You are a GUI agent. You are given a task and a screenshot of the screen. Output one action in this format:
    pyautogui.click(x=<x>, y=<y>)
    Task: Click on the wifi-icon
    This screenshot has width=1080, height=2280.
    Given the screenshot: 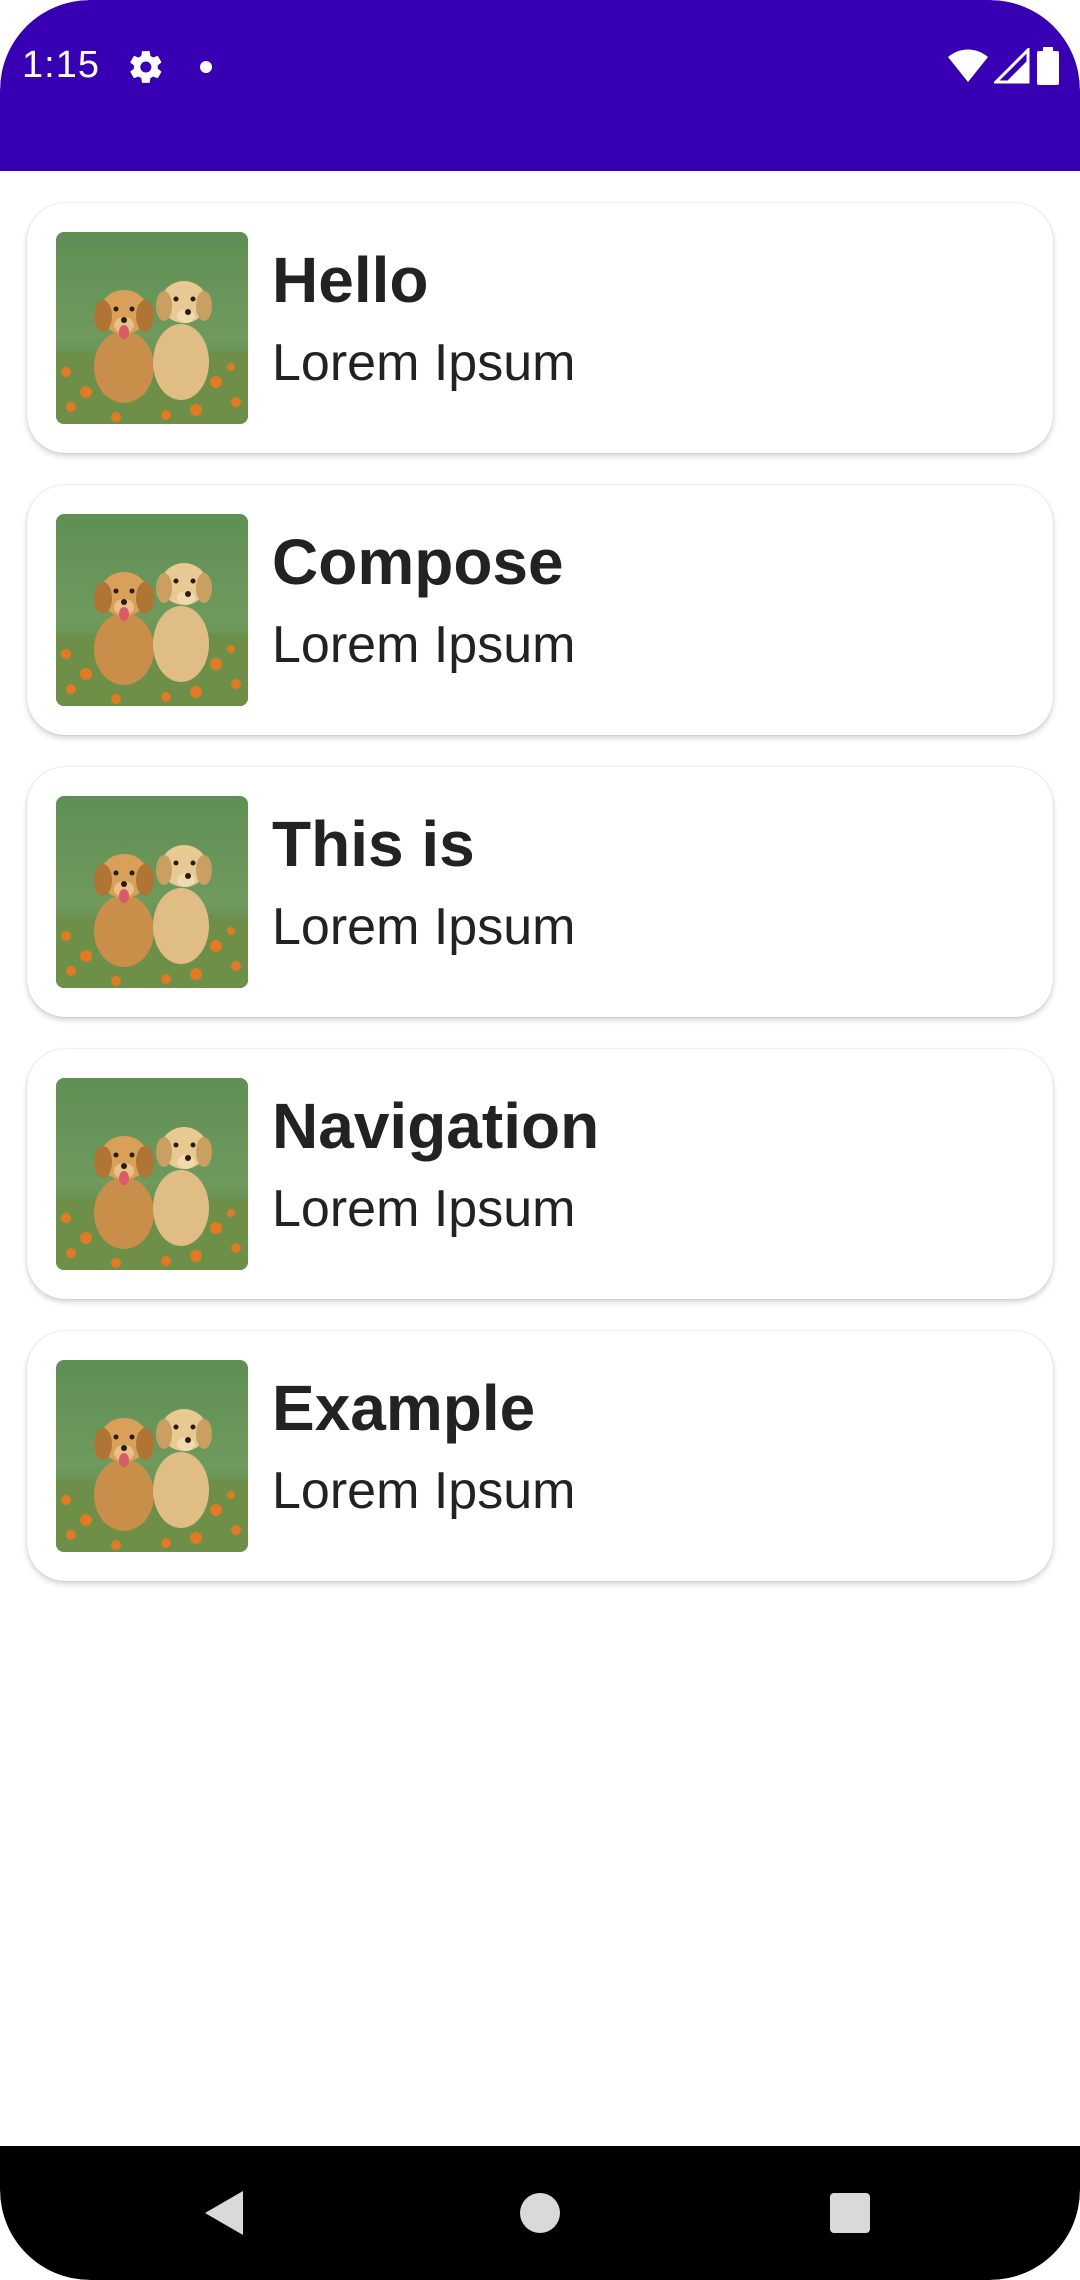 What is the action you would take?
    pyautogui.click(x=968, y=68)
    